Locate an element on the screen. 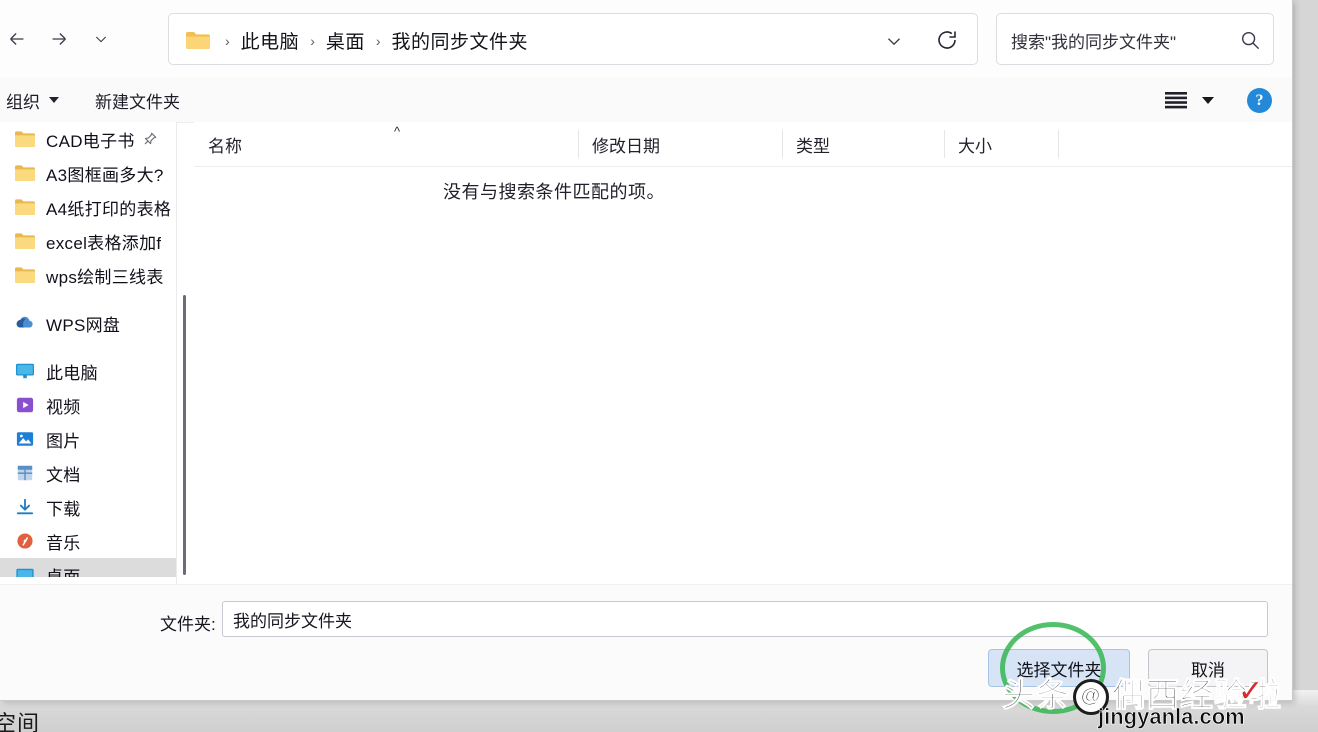 The height and width of the screenshot is (732, 1318). documents-icon is located at coordinates (25, 473).